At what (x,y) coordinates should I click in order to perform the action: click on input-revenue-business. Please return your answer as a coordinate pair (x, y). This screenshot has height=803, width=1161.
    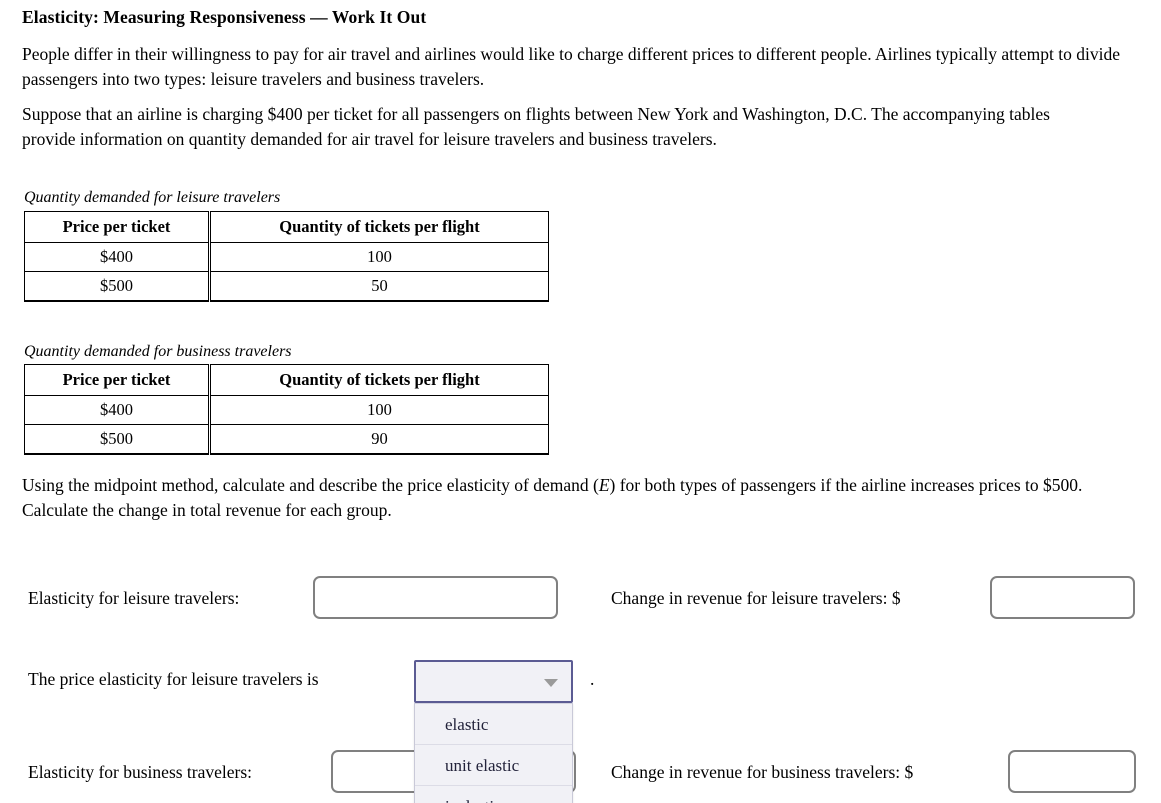
    Looking at the image, I should click on (1072, 771).